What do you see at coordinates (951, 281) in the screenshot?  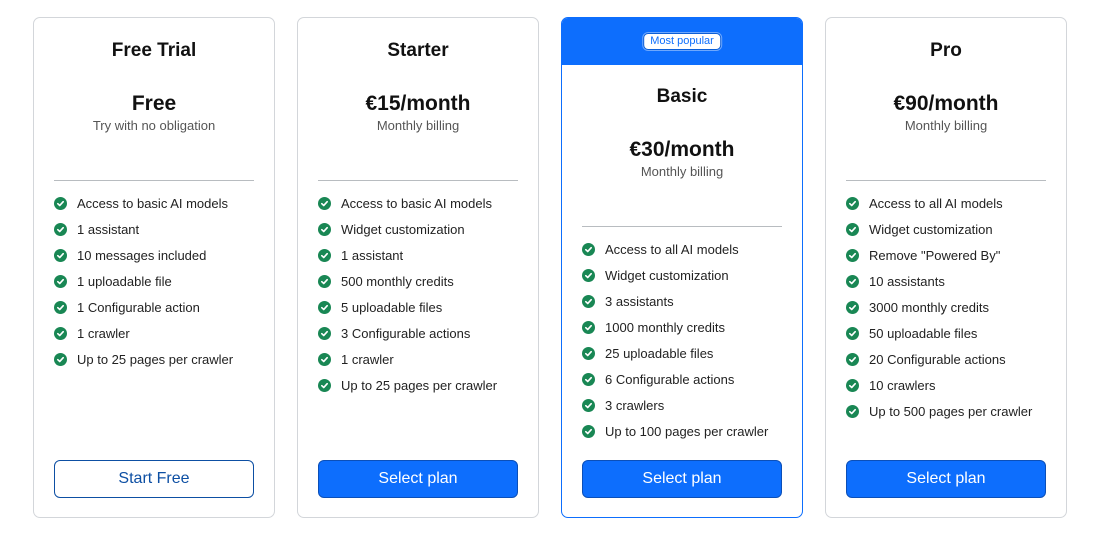 I see `feature-item: 10 assistants` at bounding box center [951, 281].